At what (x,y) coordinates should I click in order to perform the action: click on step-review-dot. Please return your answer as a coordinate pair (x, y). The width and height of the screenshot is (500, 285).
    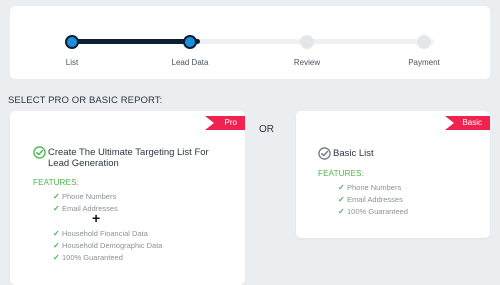
    Looking at the image, I should click on (307, 42).